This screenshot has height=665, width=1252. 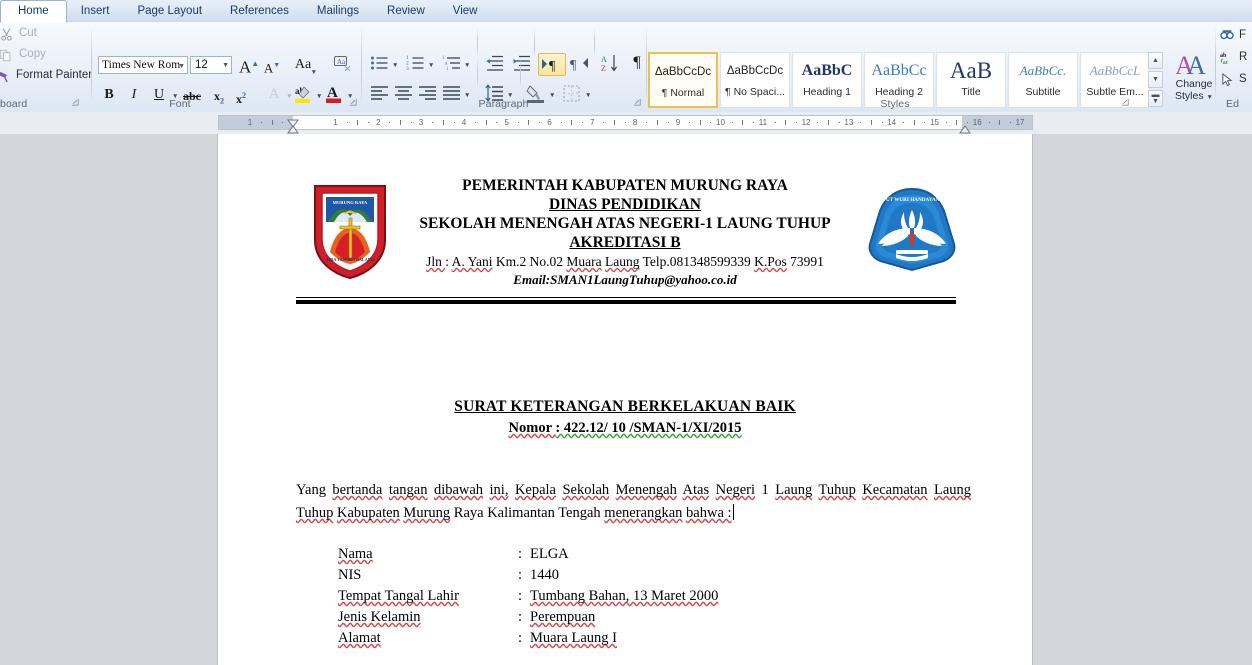 I want to click on paragraph-run: Sekolah, so click(x=586, y=490).